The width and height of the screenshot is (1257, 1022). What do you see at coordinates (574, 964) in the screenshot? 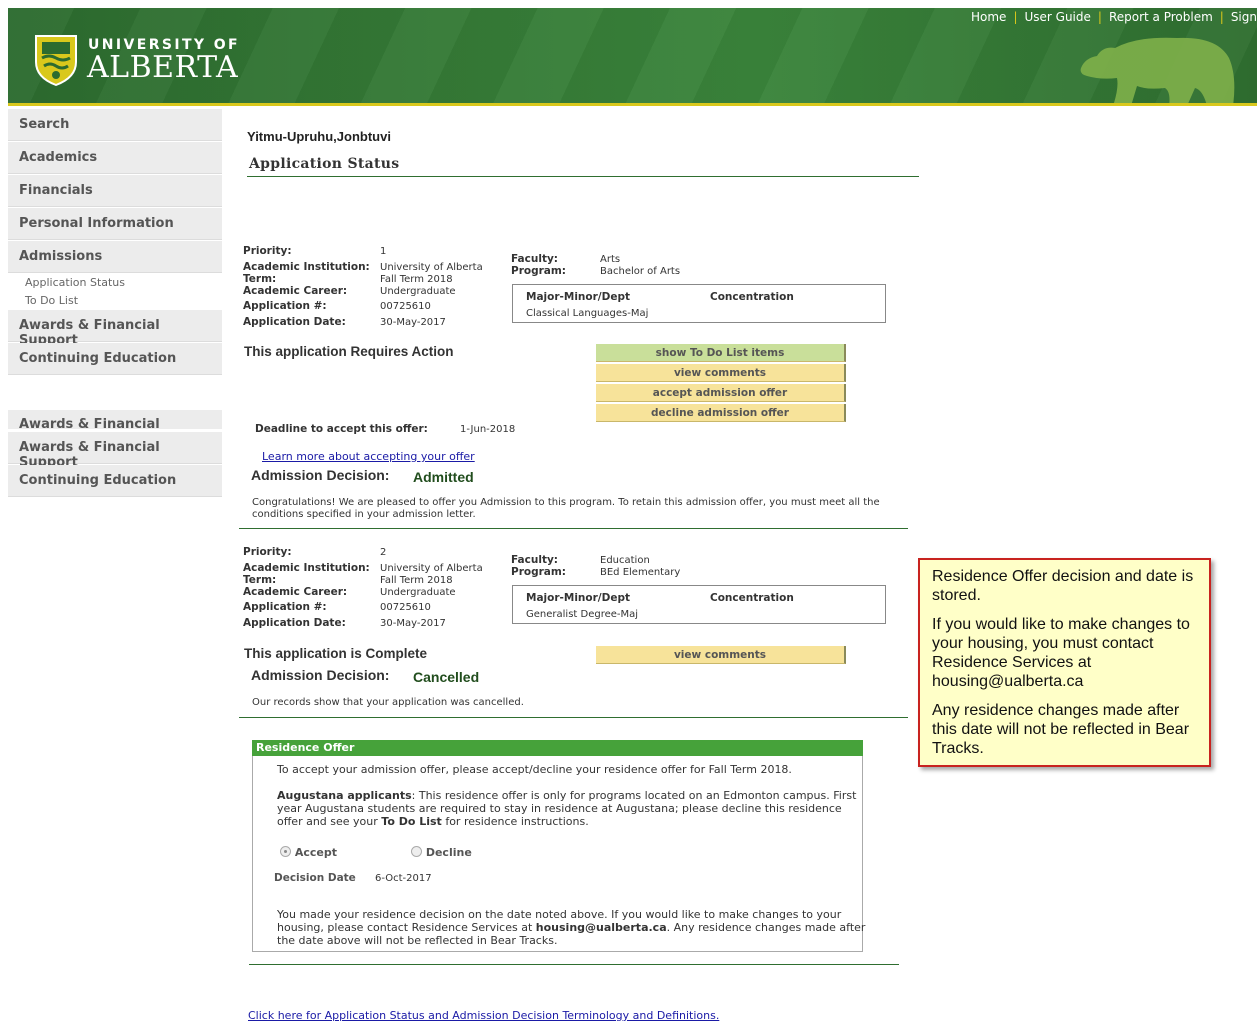
I see `residence-divider` at bounding box center [574, 964].